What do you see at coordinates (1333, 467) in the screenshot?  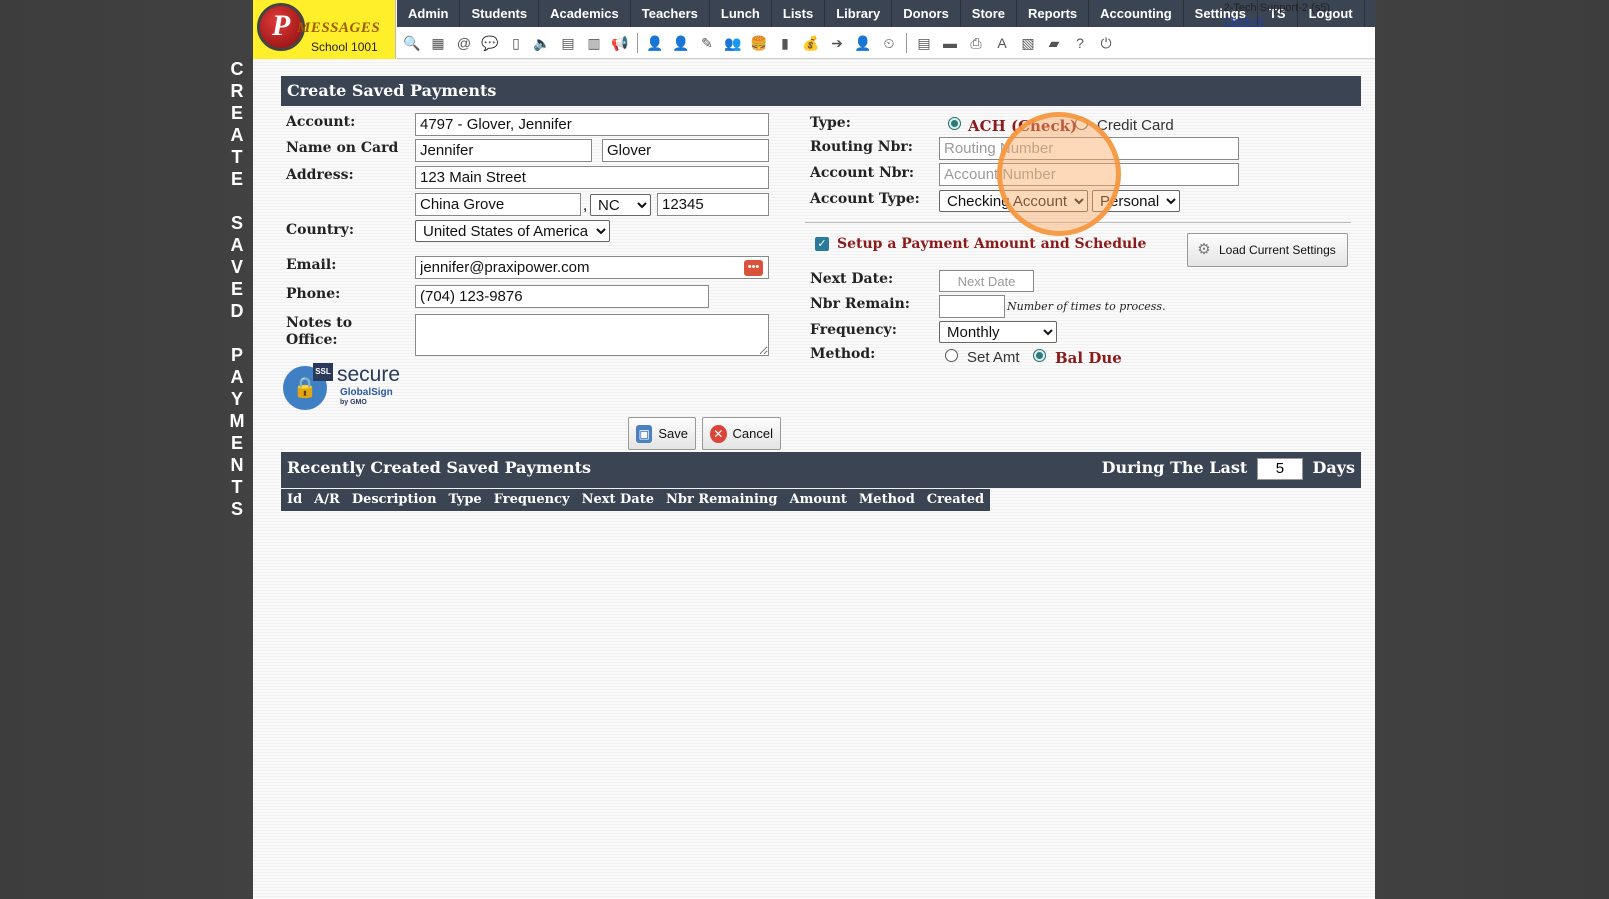 I see `days-label: Days` at bounding box center [1333, 467].